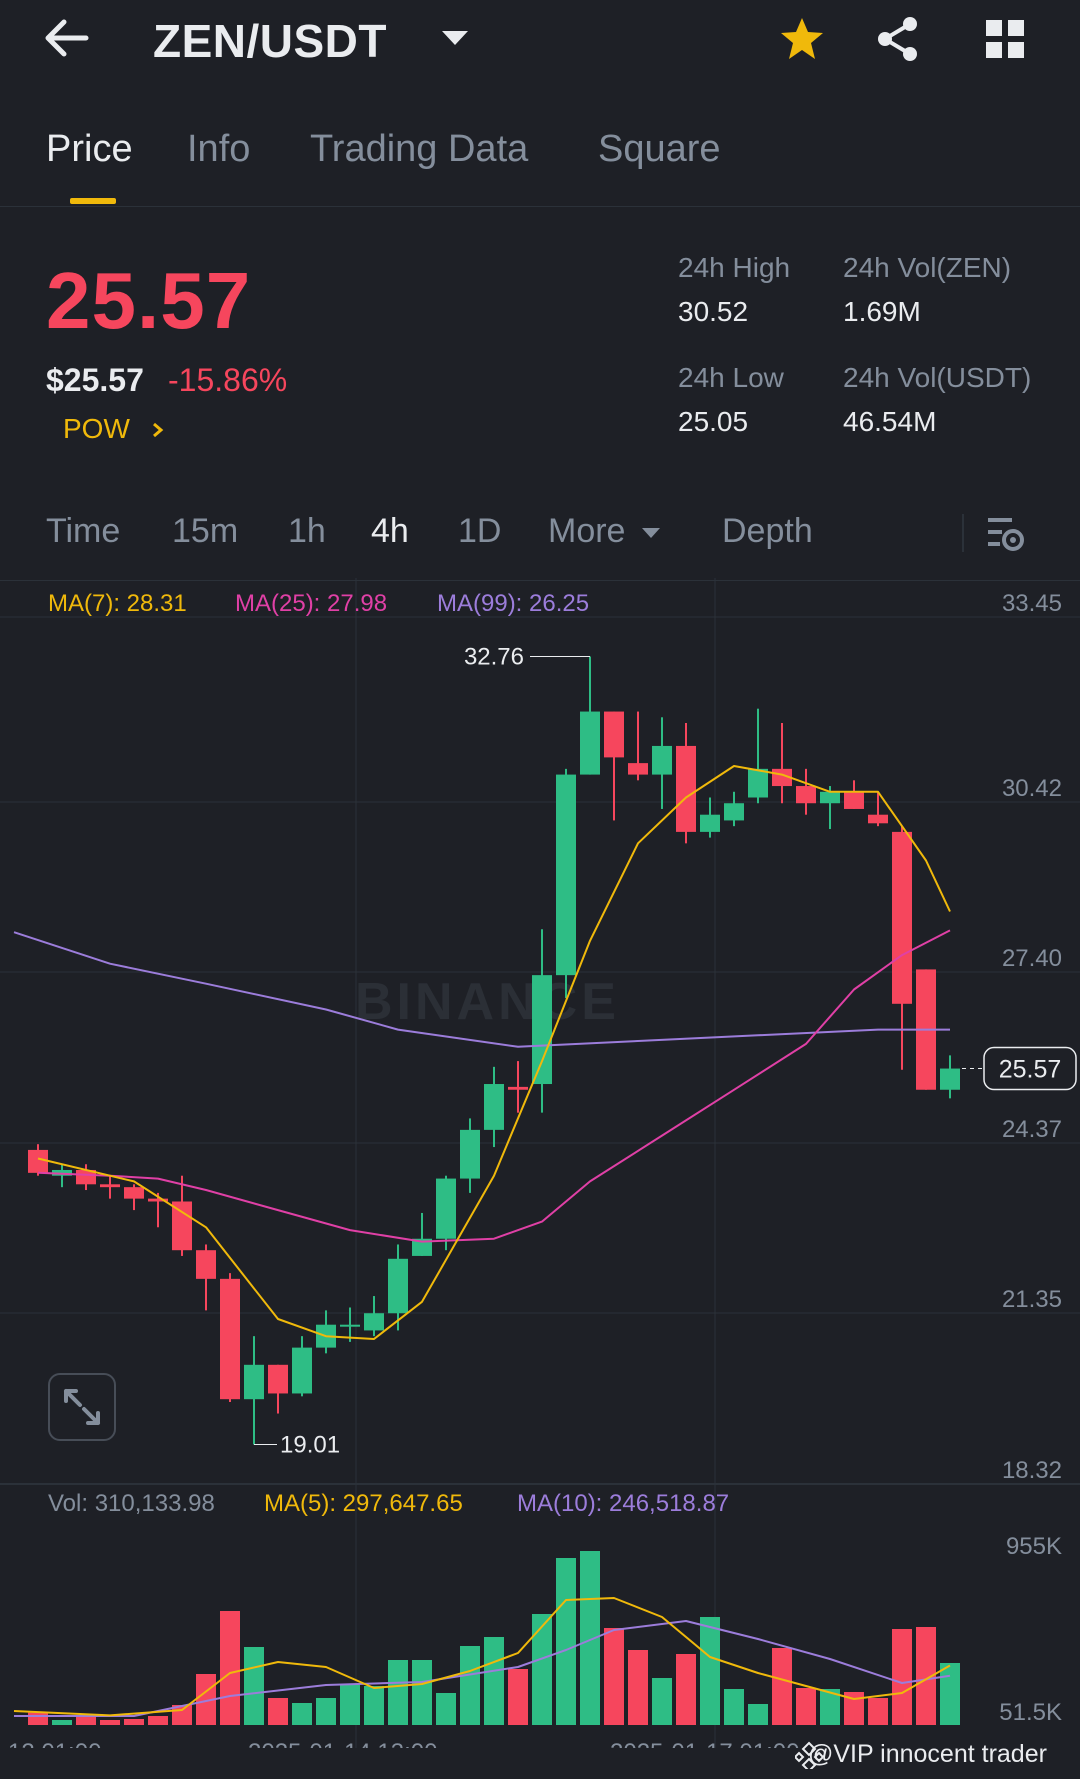 The image size is (1080, 1779). Describe the element at coordinates (734, 267) in the screenshot. I see `high-label: 24h High` at that location.